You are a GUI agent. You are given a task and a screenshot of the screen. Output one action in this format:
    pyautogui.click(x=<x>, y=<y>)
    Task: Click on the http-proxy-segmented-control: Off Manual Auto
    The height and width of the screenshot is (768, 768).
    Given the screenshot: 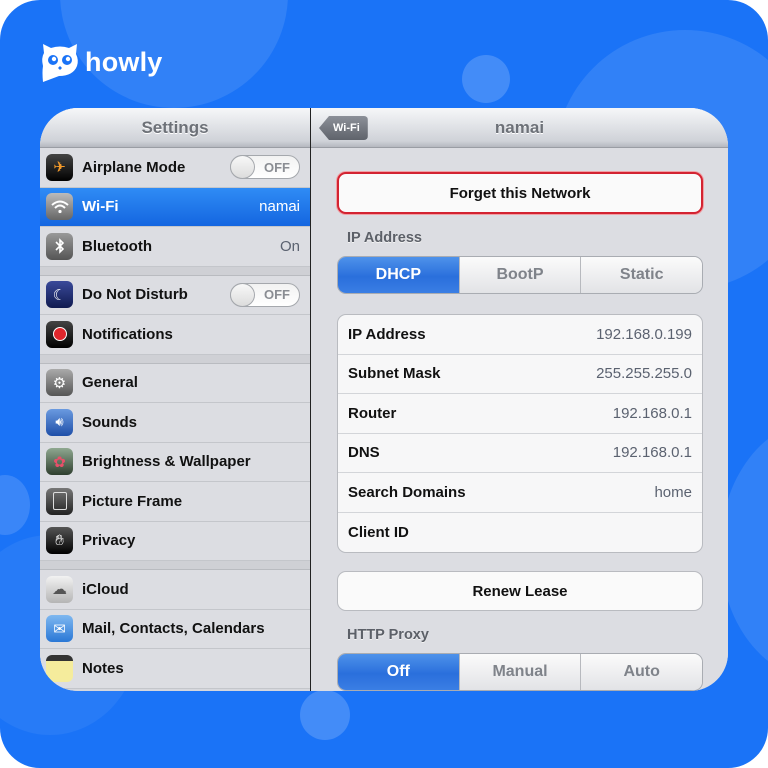 What is the action you would take?
    pyautogui.click(x=520, y=672)
    